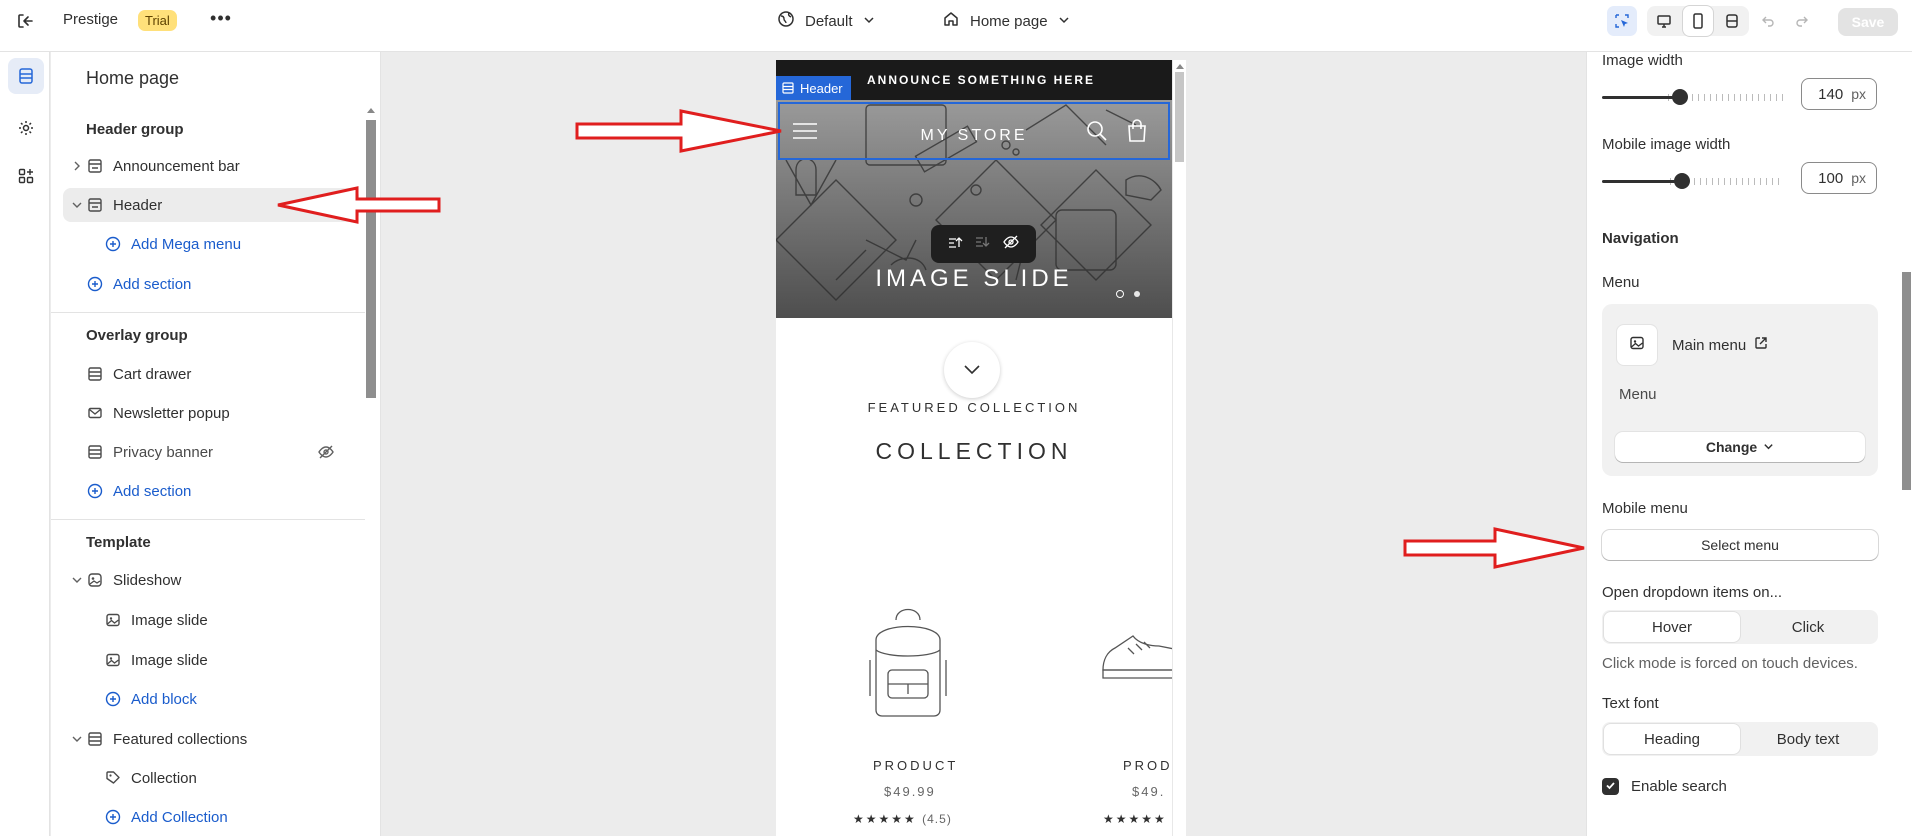 This screenshot has height=836, width=1912. Describe the element at coordinates (113, 620) in the screenshot. I see `image-icon` at that location.